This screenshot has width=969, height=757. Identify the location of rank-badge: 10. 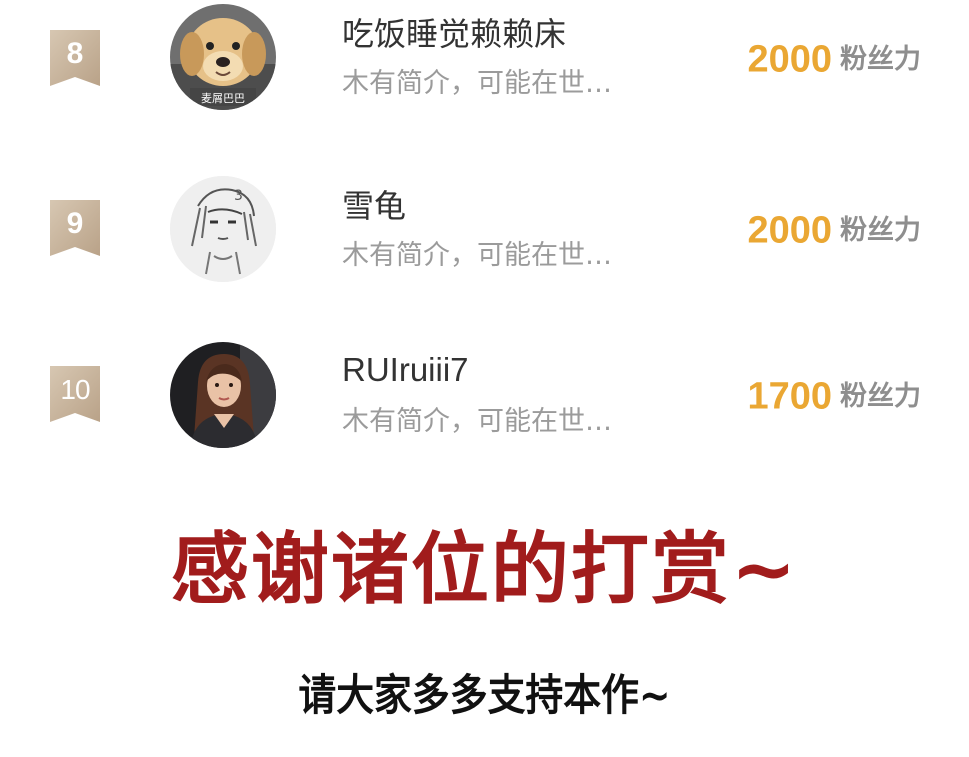
(75, 394).